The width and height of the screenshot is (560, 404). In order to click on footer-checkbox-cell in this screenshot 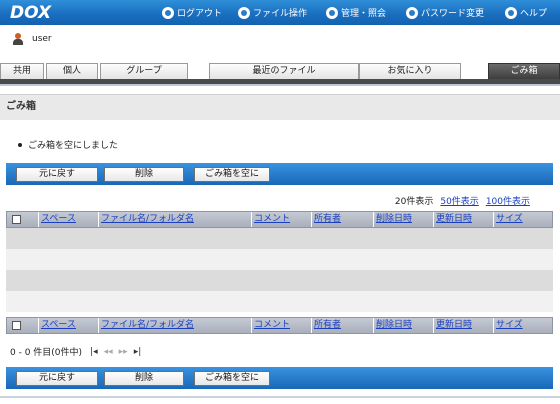, I will do `click(23, 325)`.